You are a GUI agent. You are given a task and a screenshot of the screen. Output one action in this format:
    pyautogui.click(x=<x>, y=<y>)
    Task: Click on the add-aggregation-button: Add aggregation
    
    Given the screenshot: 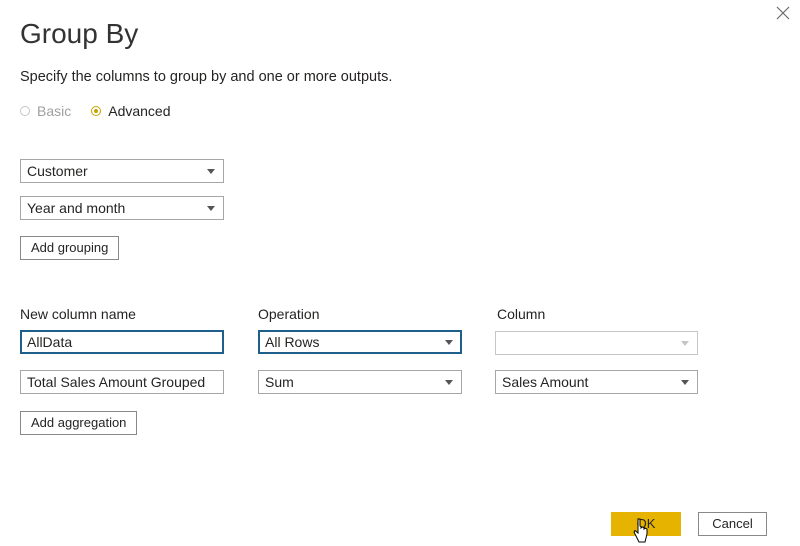 What is the action you would take?
    pyautogui.click(x=79, y=423)
    